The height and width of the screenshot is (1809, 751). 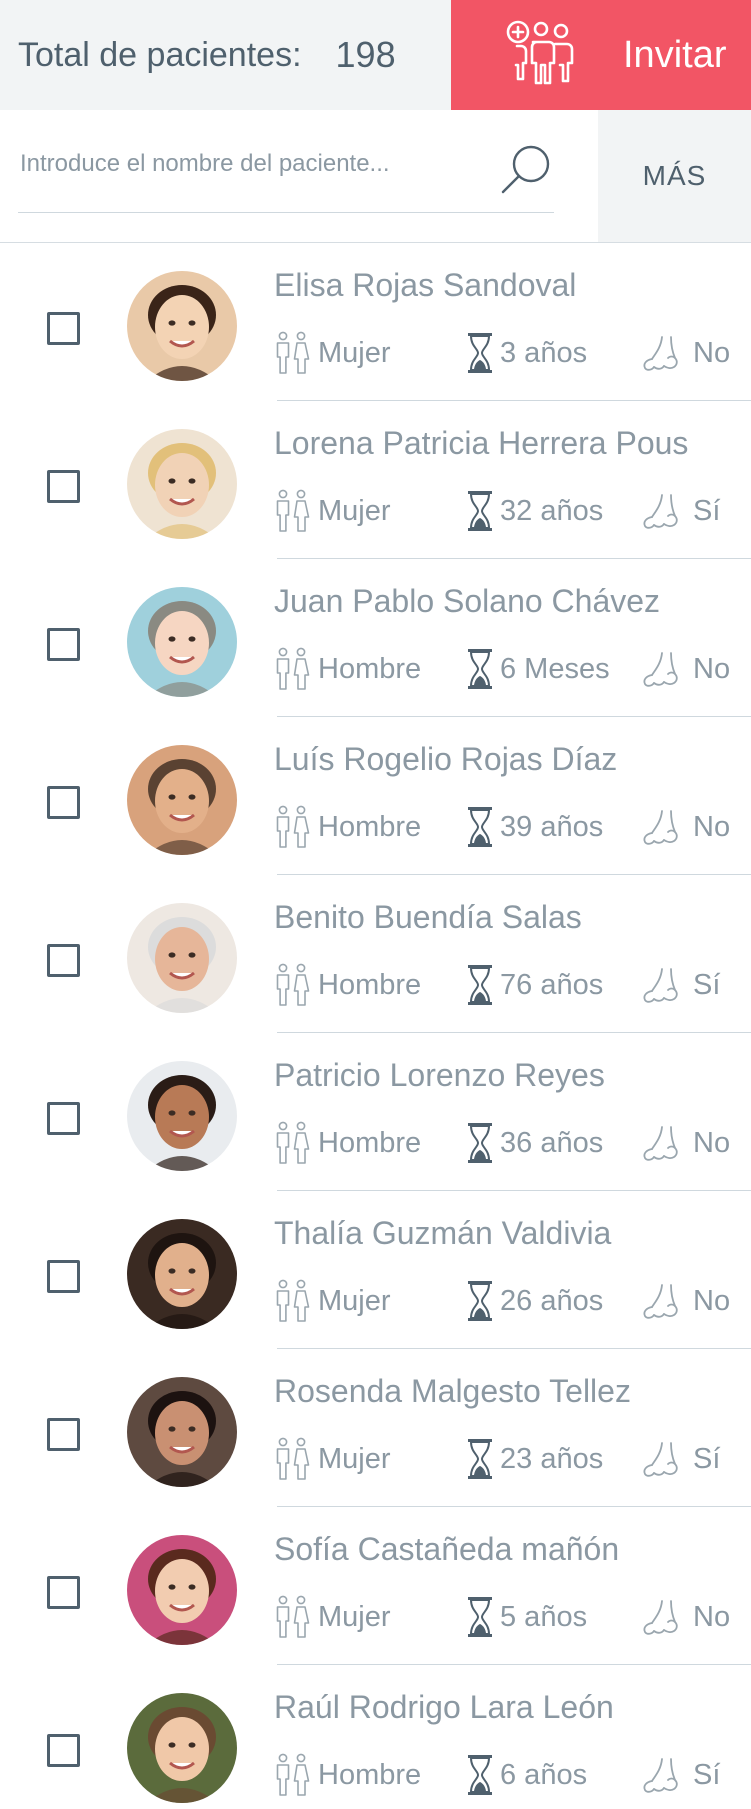 I want to click on search-field, so click(x=286, y=161).